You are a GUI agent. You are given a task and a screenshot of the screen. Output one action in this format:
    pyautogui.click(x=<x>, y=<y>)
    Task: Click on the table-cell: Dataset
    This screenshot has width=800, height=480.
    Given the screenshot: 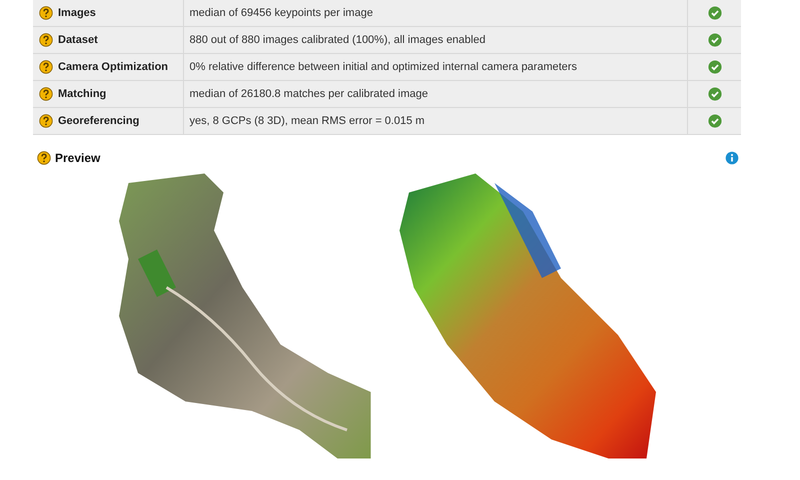 What is the action you would take?
    pyautogui.click(x=78, y=40)
    